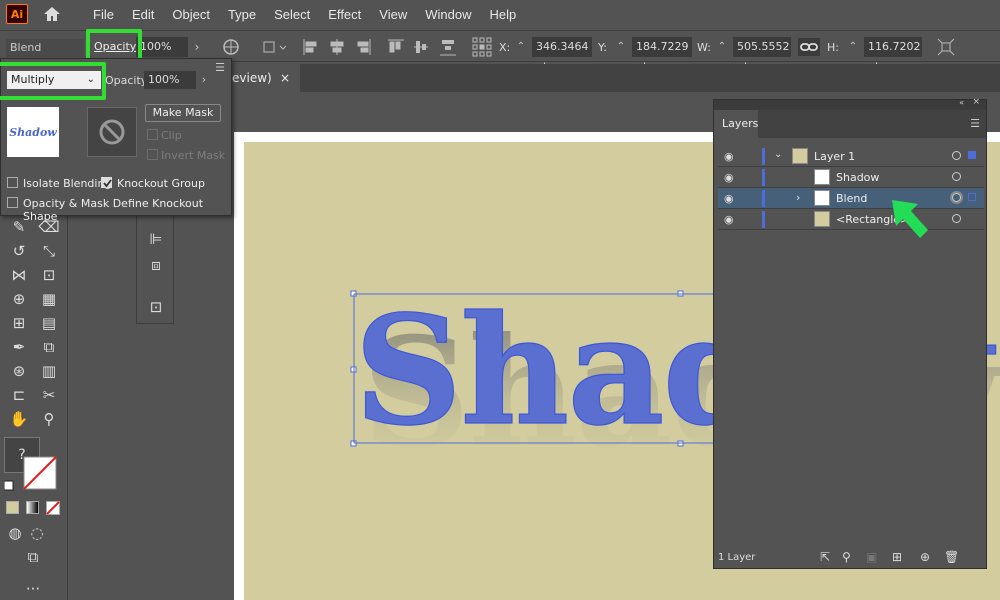  I want to click on chevron-down-icon: ⌄, so click(778, 154).